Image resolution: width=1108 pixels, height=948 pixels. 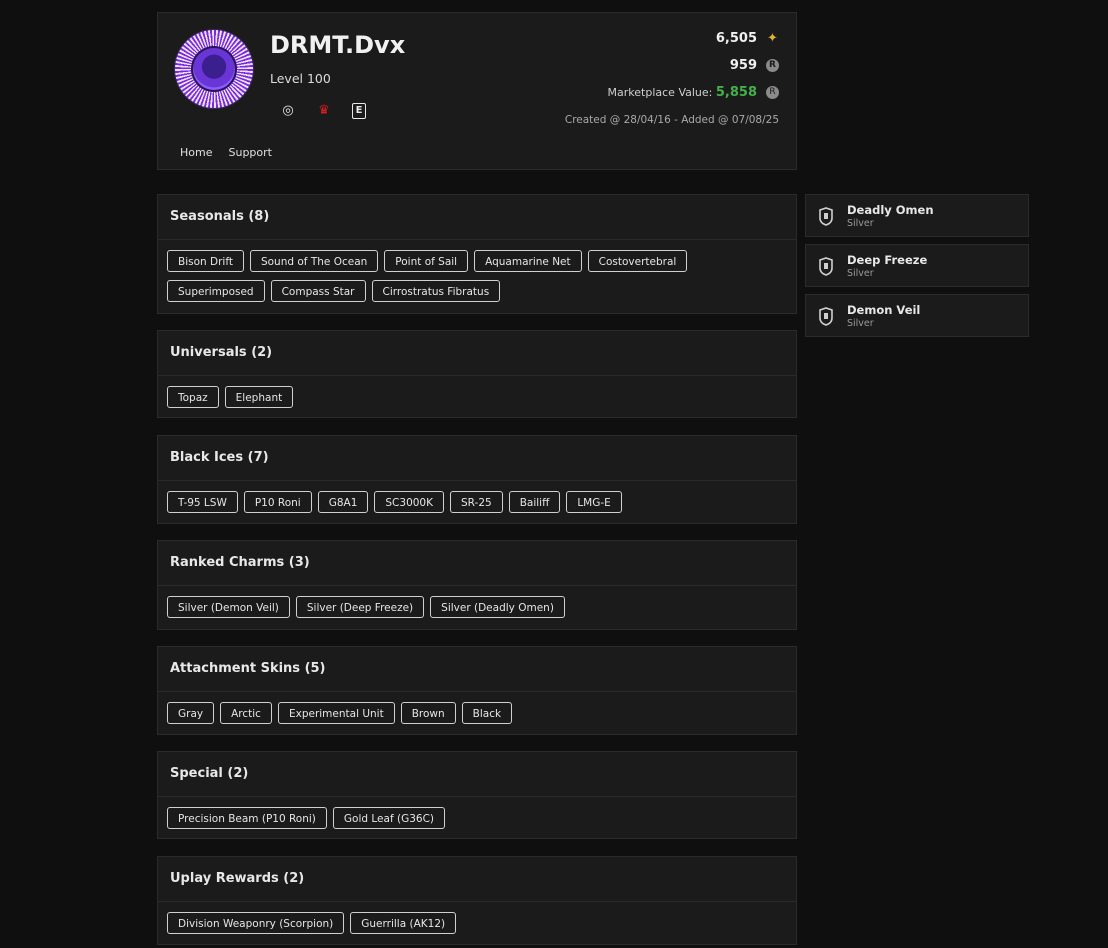 I want to click on section-card: Universals (2) Topaz Elephant, so click(x=477, y=374).